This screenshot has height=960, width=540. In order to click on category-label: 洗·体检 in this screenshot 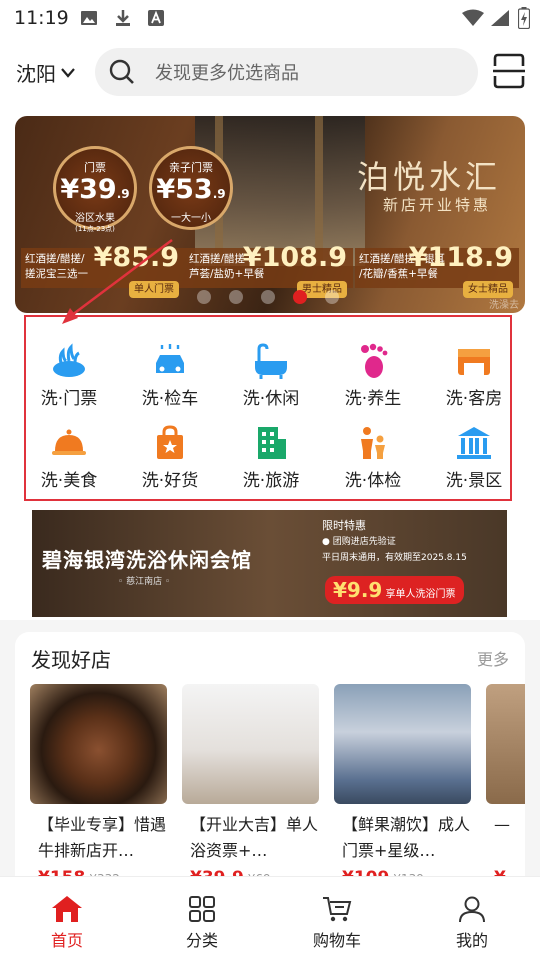, I will do `click(373, 481)`.